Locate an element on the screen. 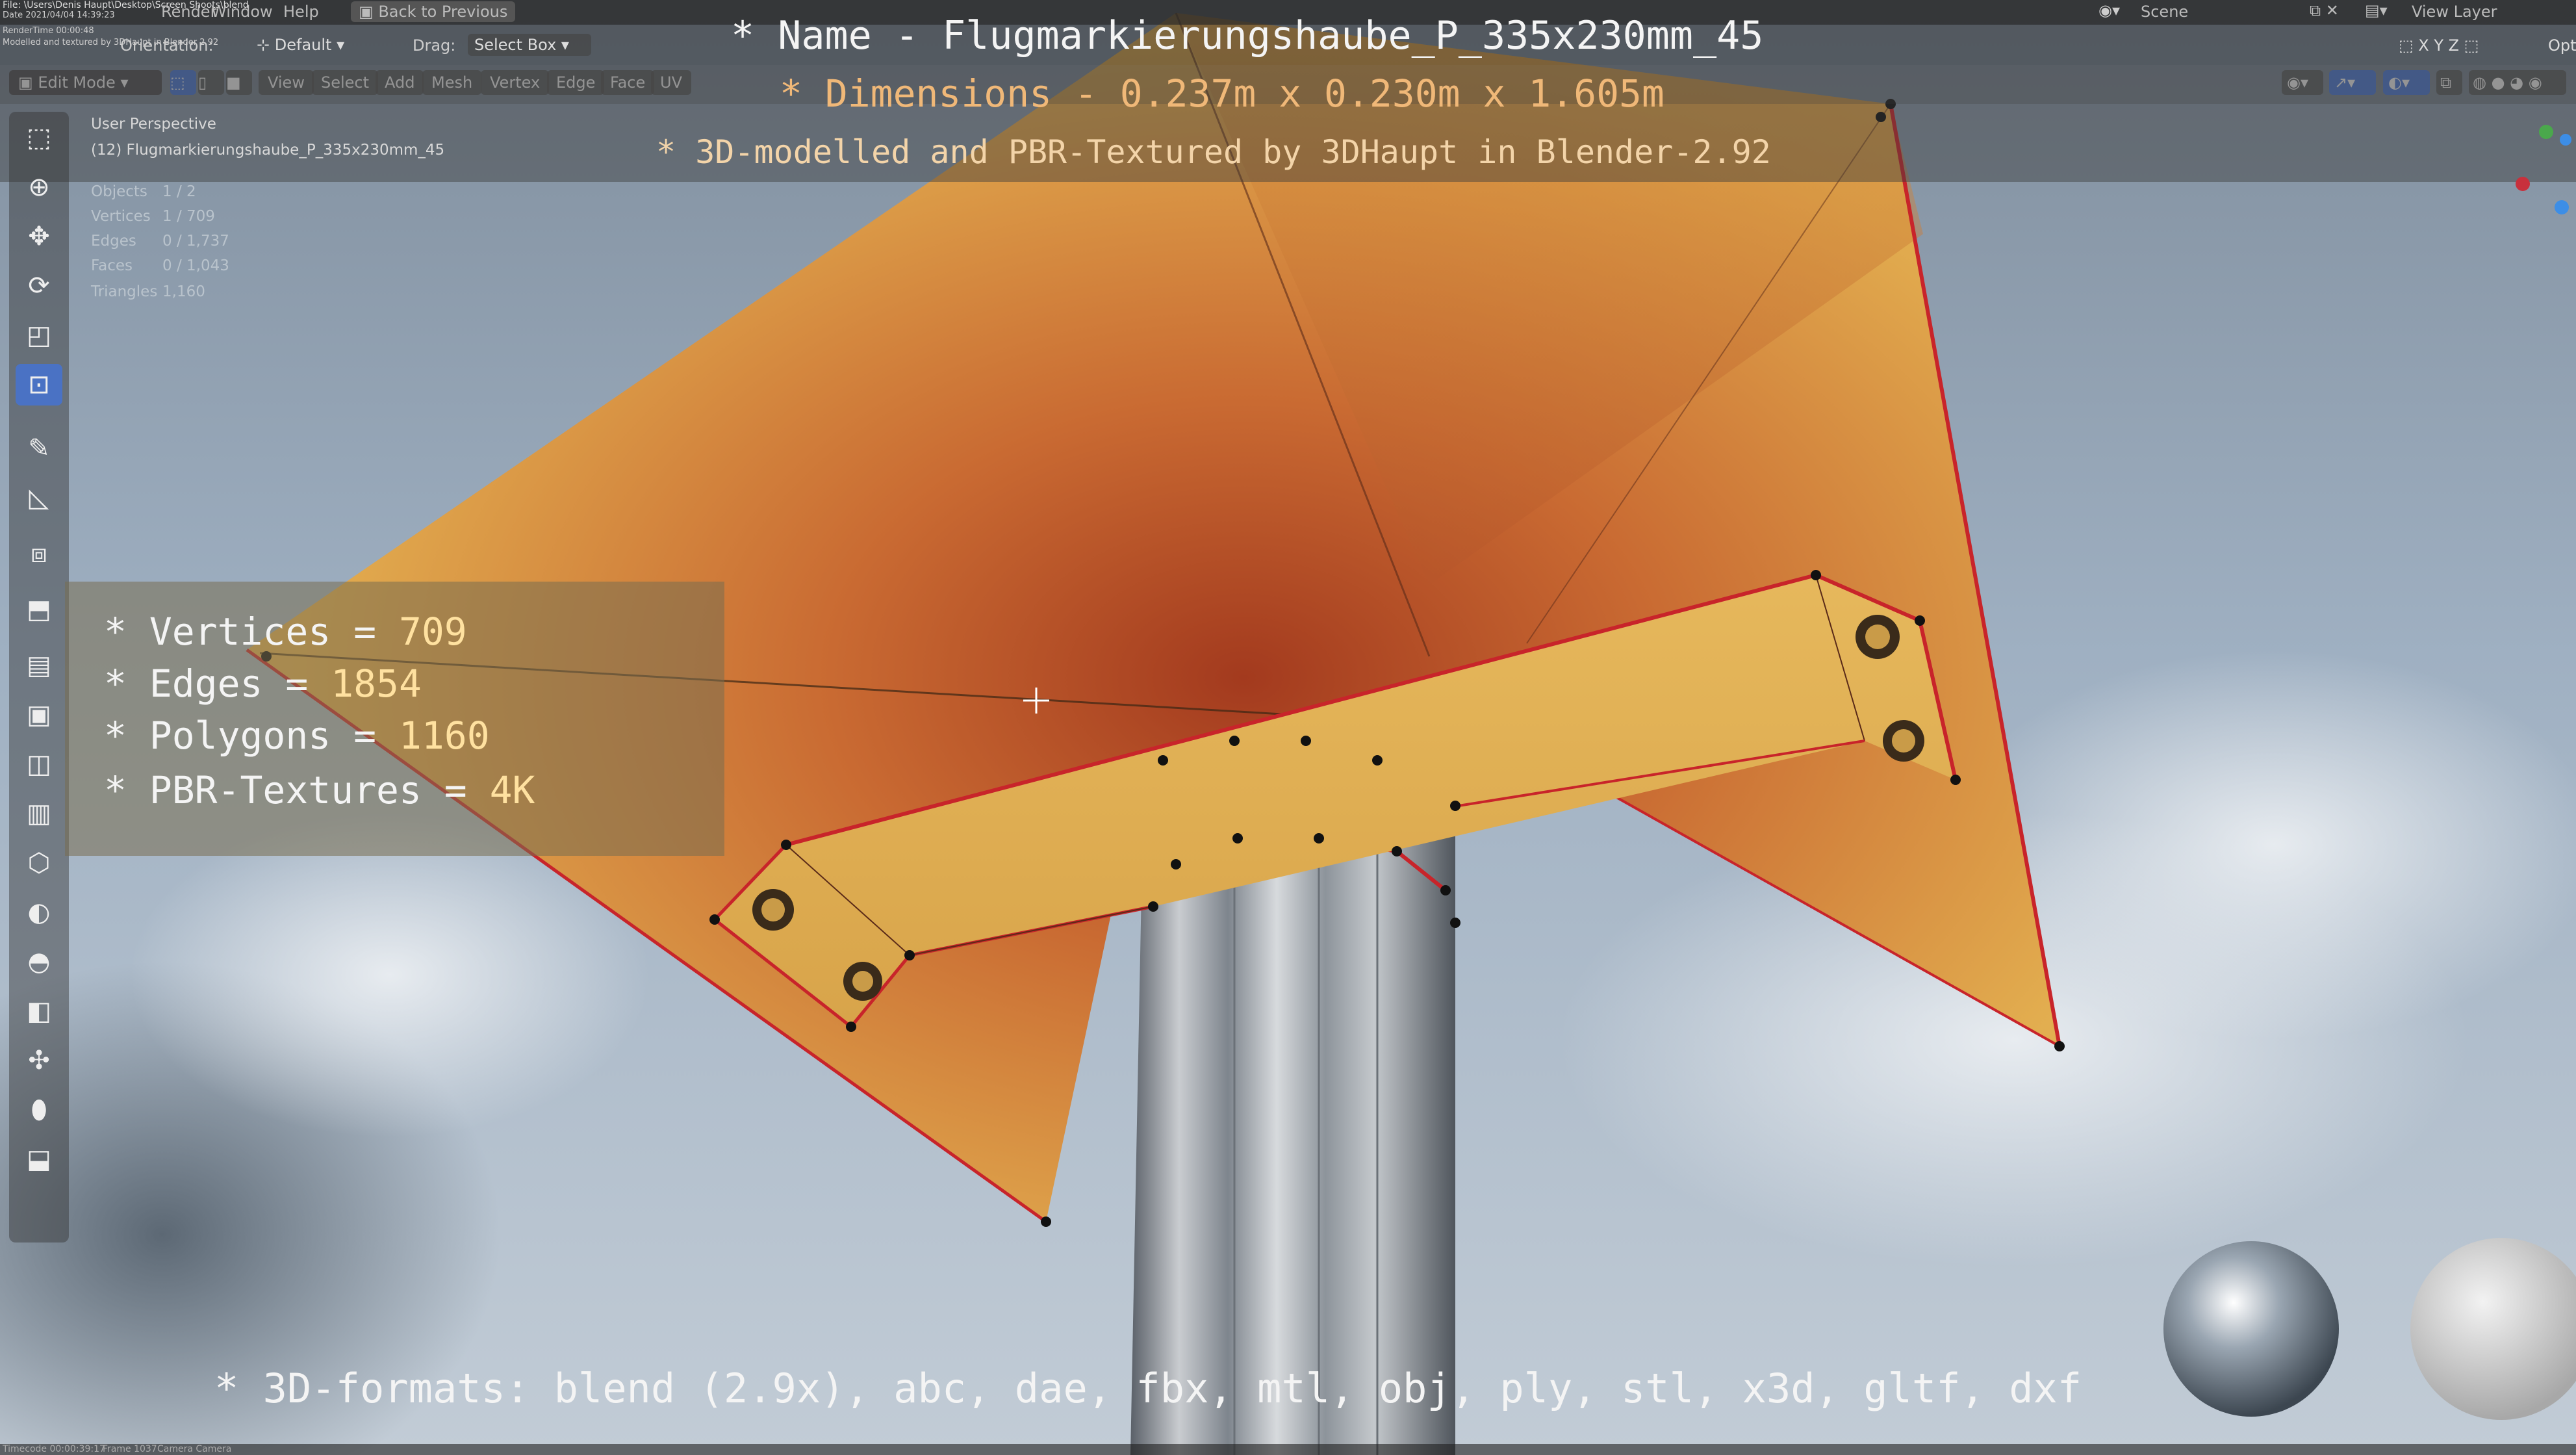 The width and height of the screenshot is (2576, 1455). rip-tool: ⬓ is located at coordinates (39, 1159).